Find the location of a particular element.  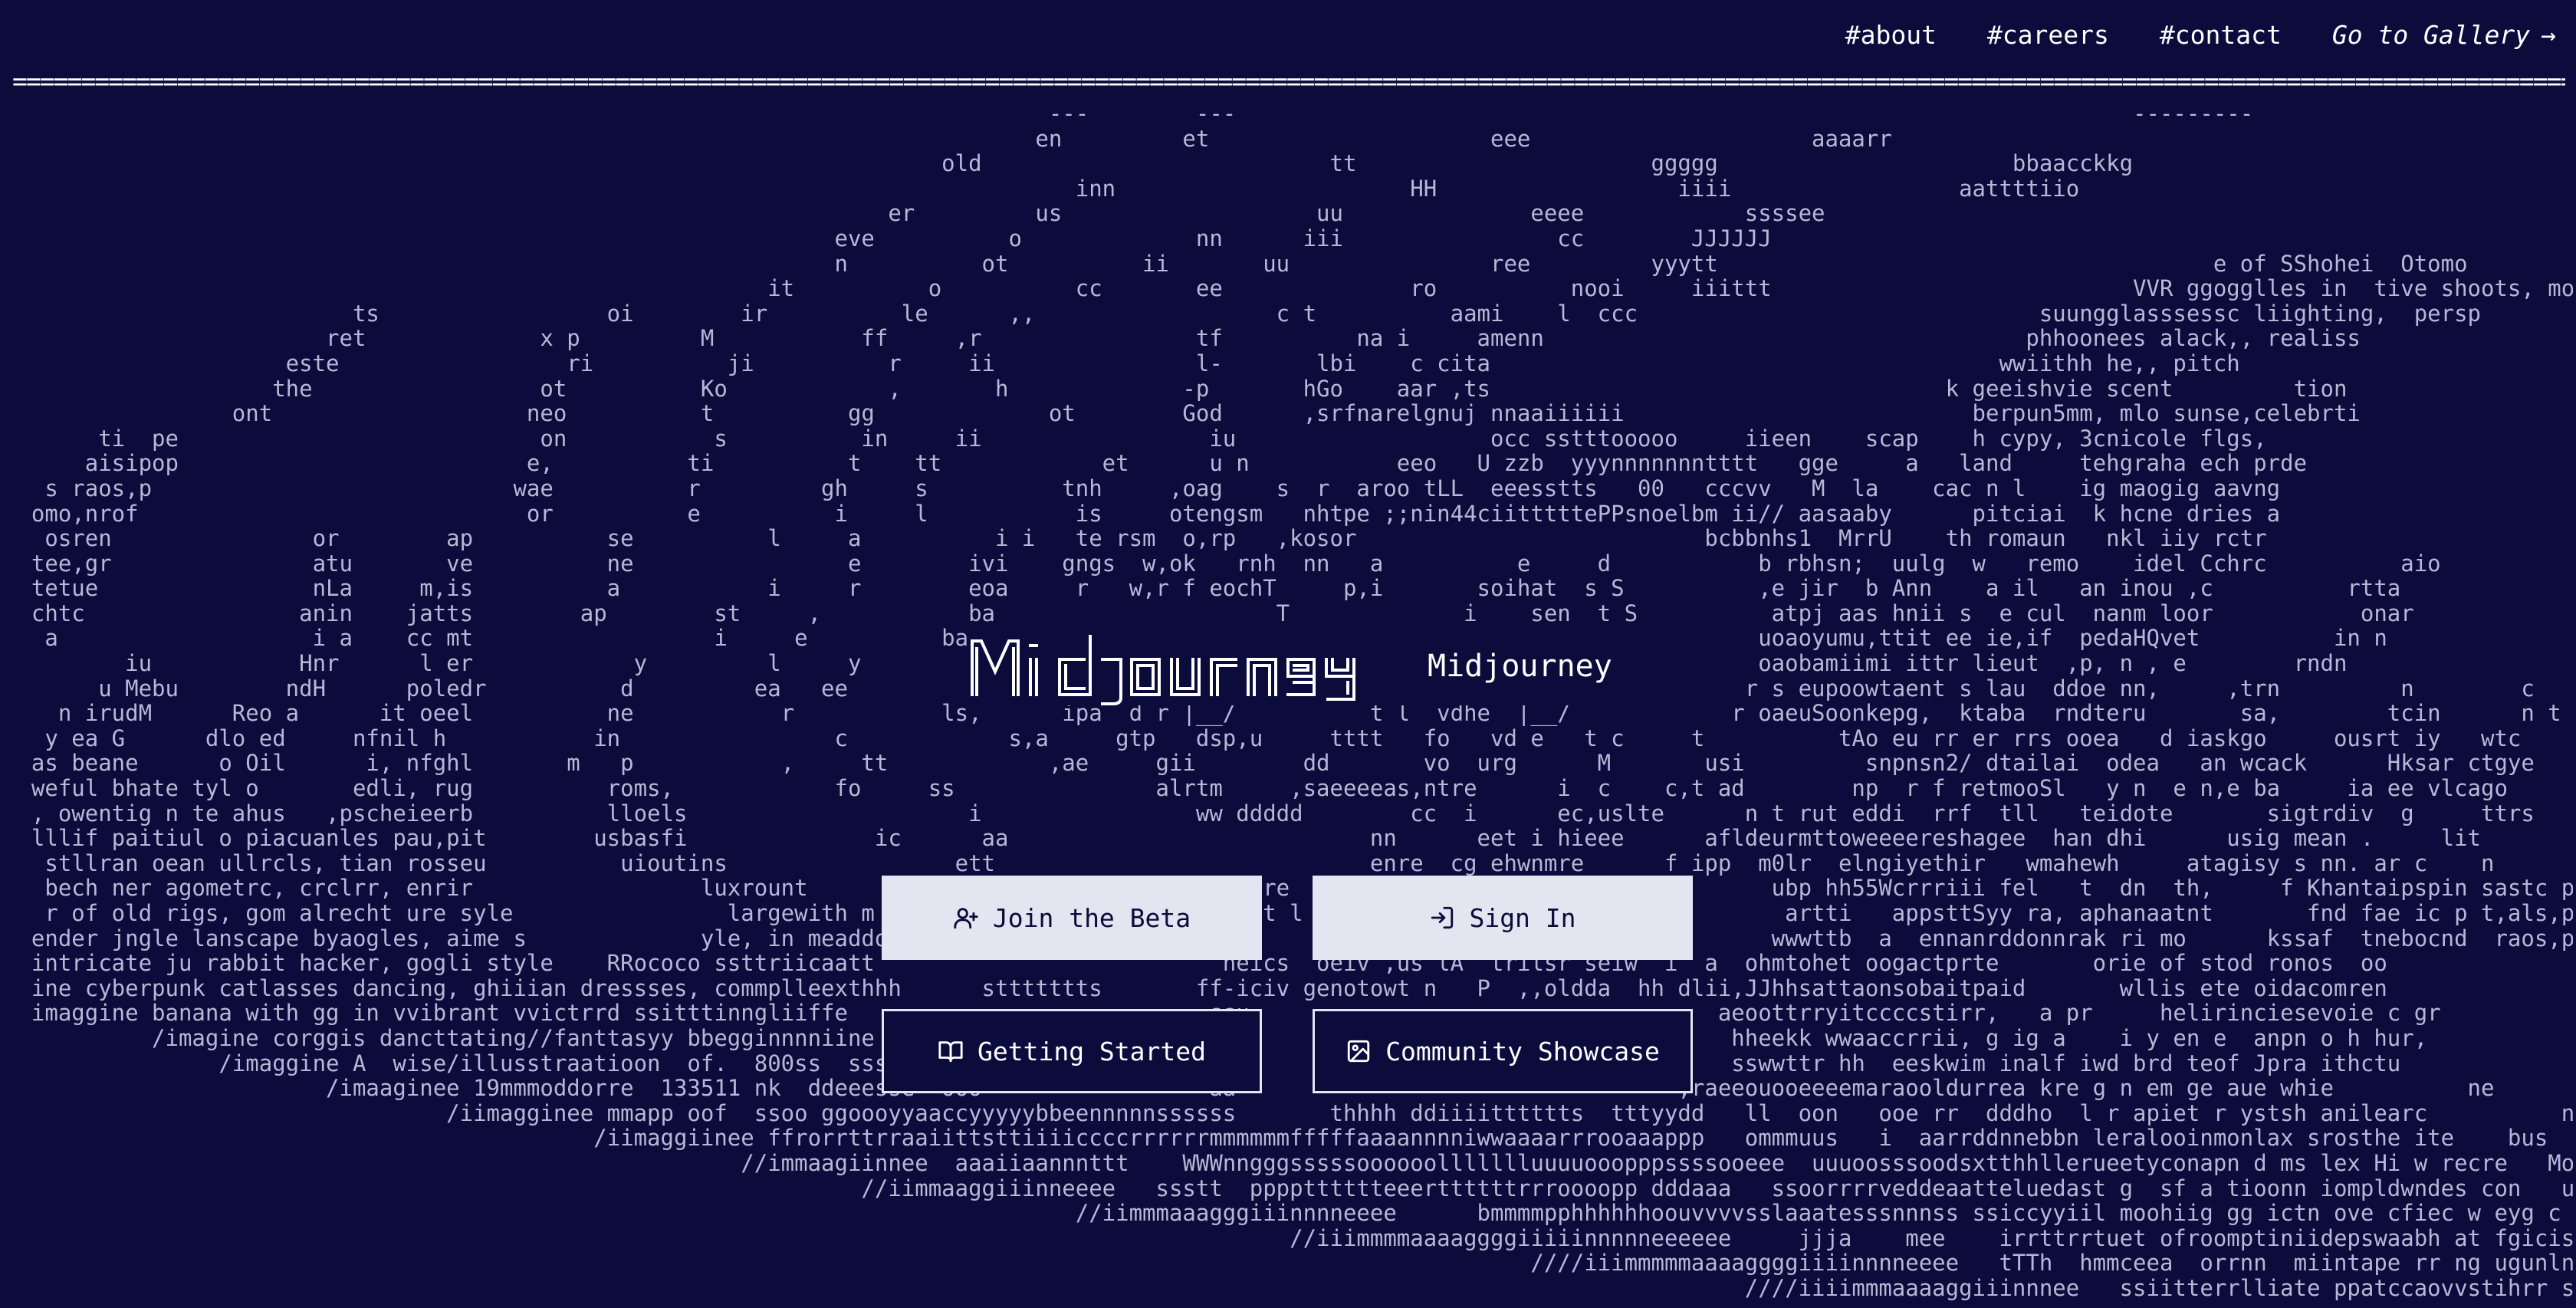

sign-in-icon is located at coordinates (1442, 917).